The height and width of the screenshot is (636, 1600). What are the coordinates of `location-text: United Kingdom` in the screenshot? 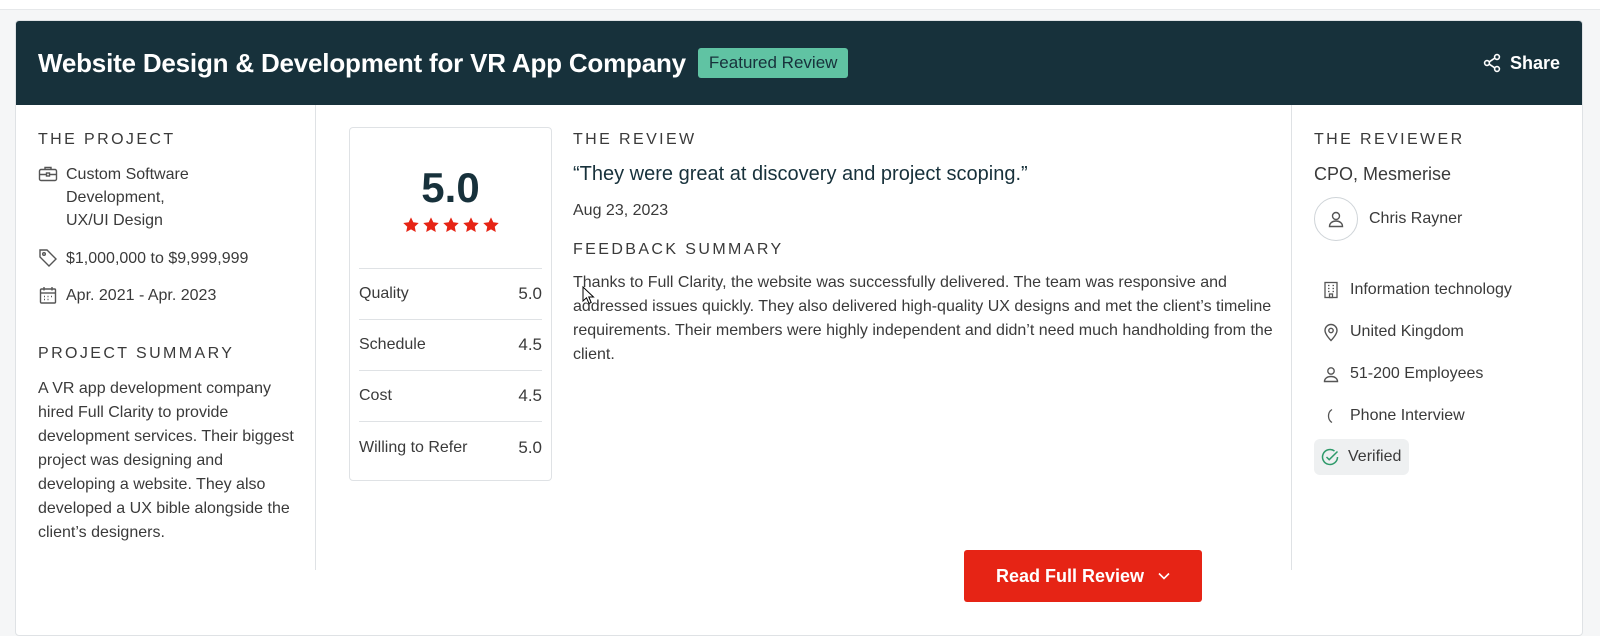 It's located at (1407, 331).